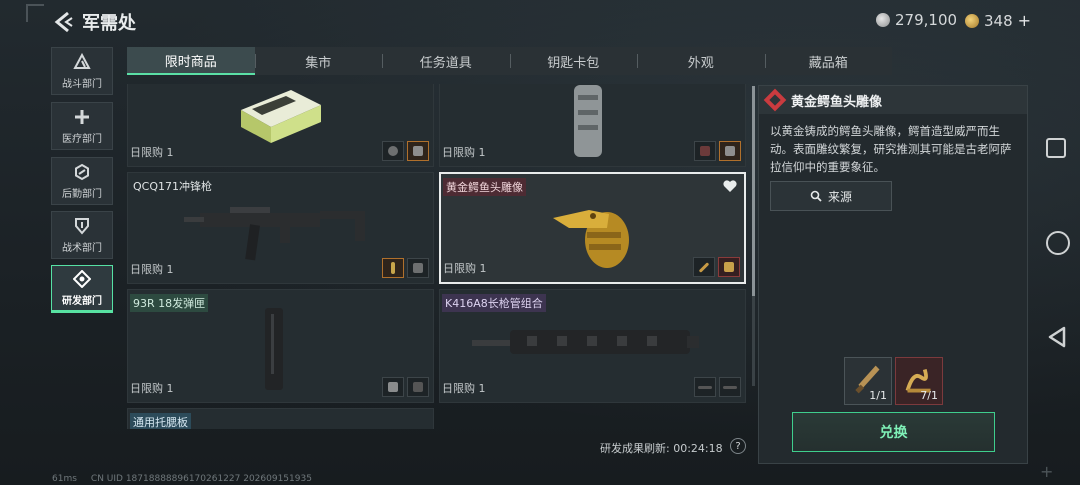  What do you see at coordinates (837, 102) in the screenshot?
I see `detail-title: 黄金鳄鱼头雕像` at bounding box center [837, 102].